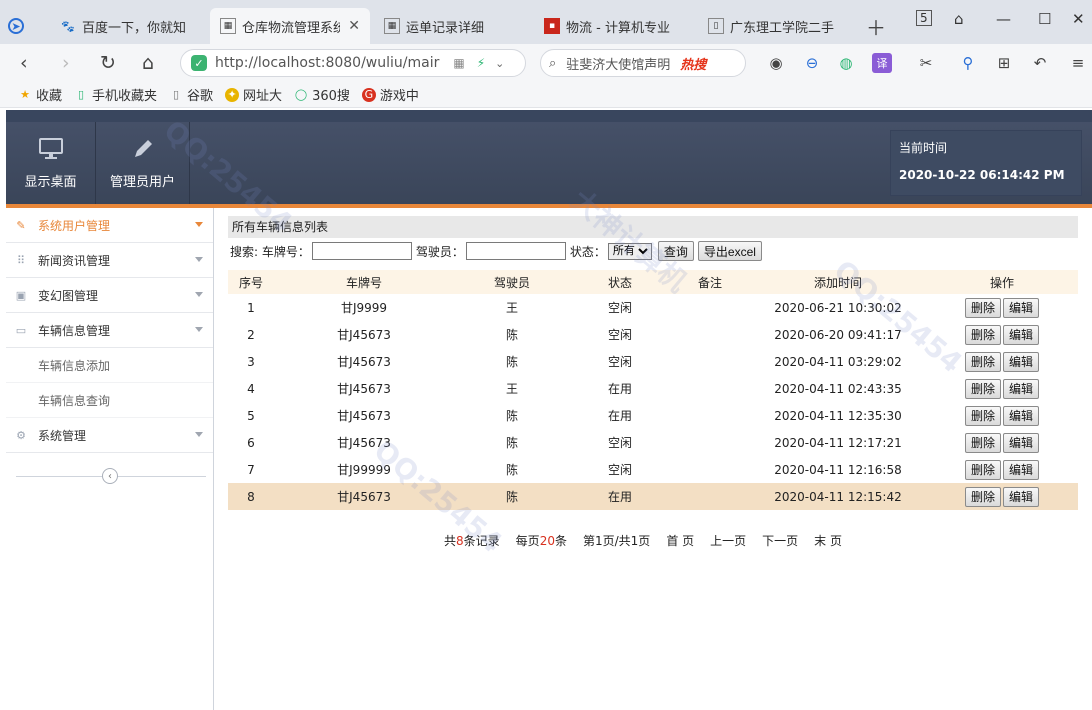 This screenshot has height=710, width=1092. I want to click on export-excel-button: 导出excel, so click(729, 251).